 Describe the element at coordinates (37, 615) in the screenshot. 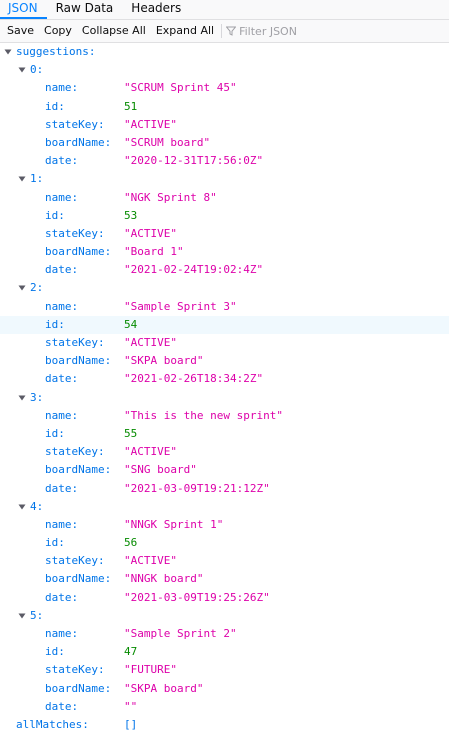

I see `json-key: 5:` at that location.